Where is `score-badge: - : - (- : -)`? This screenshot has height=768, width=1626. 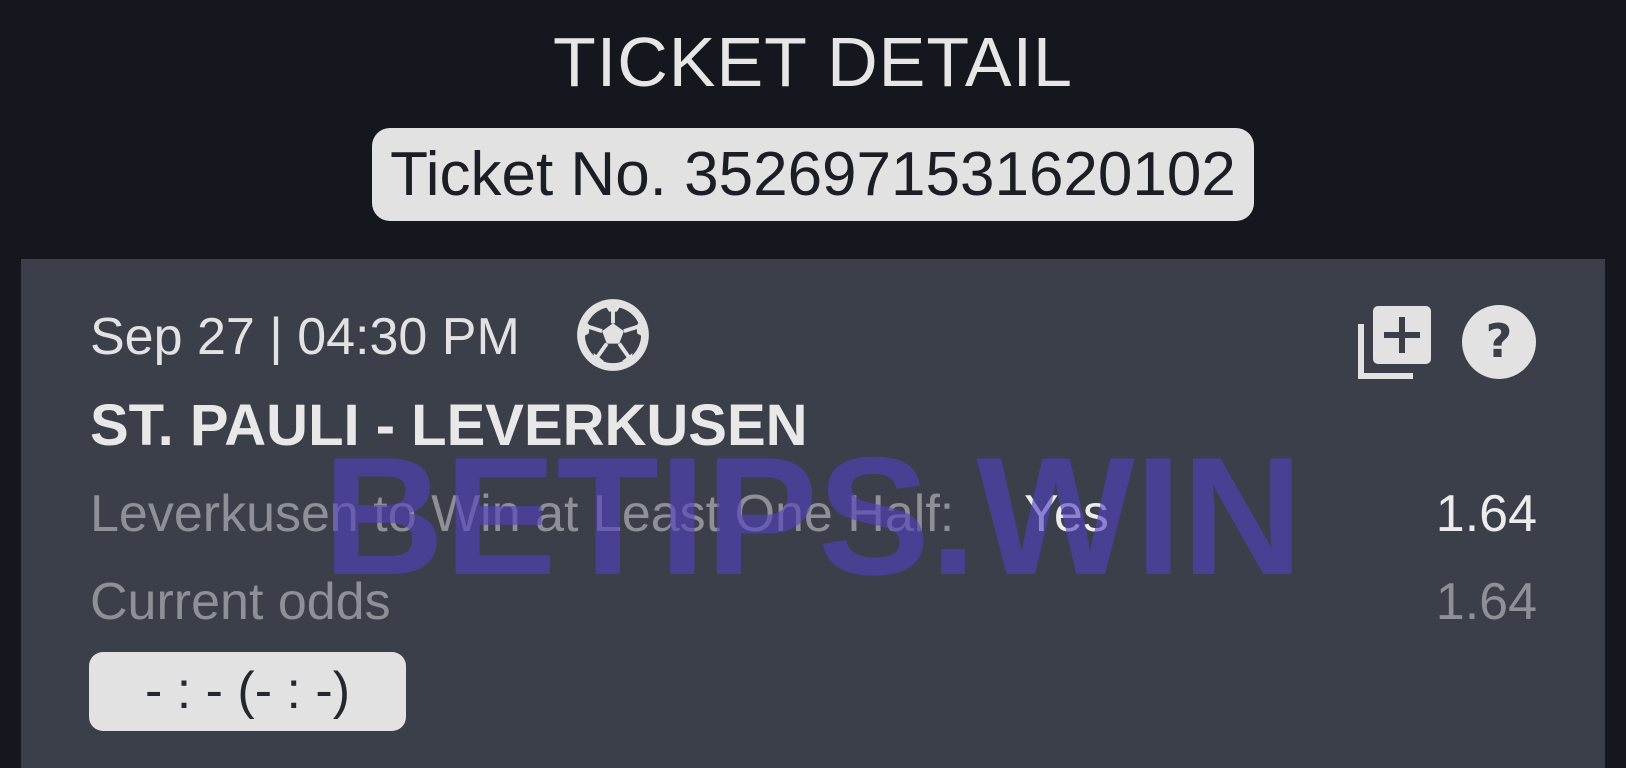 score-badge: - : - (- : -) is located at coordinates (247, 691).